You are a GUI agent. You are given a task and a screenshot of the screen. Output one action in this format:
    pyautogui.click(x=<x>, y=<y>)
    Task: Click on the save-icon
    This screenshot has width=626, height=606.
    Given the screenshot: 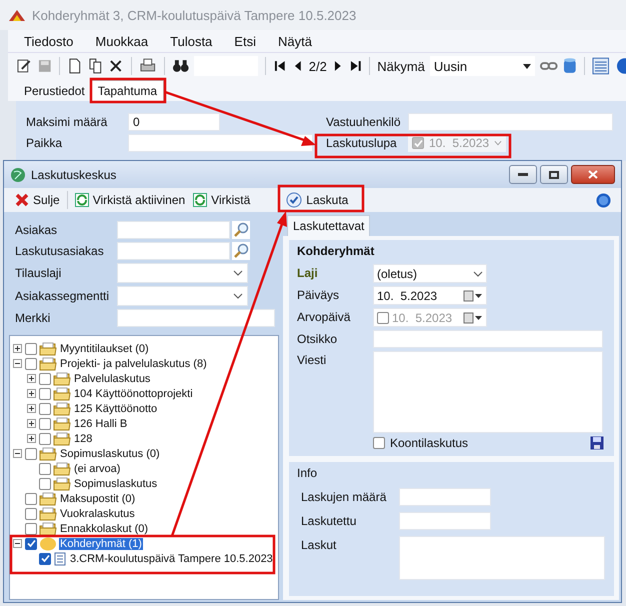 What is the action you would take?
    pyautogui.click(x=597, y=443)
    